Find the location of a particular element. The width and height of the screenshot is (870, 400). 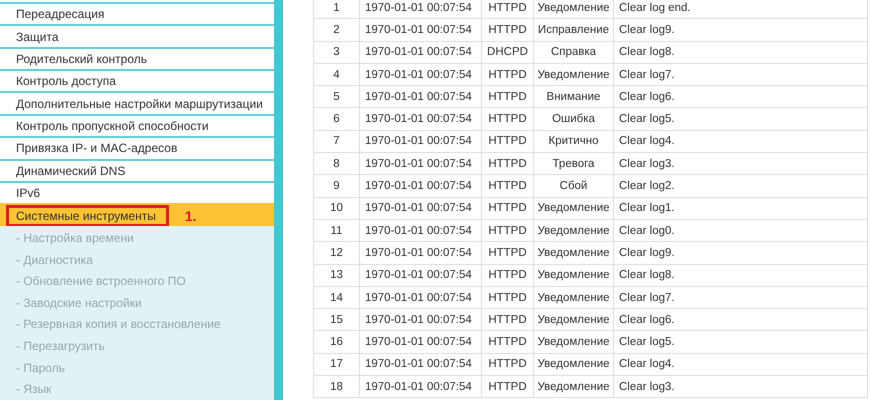

log-type: Ошибка is located at coordinates (574, 119).